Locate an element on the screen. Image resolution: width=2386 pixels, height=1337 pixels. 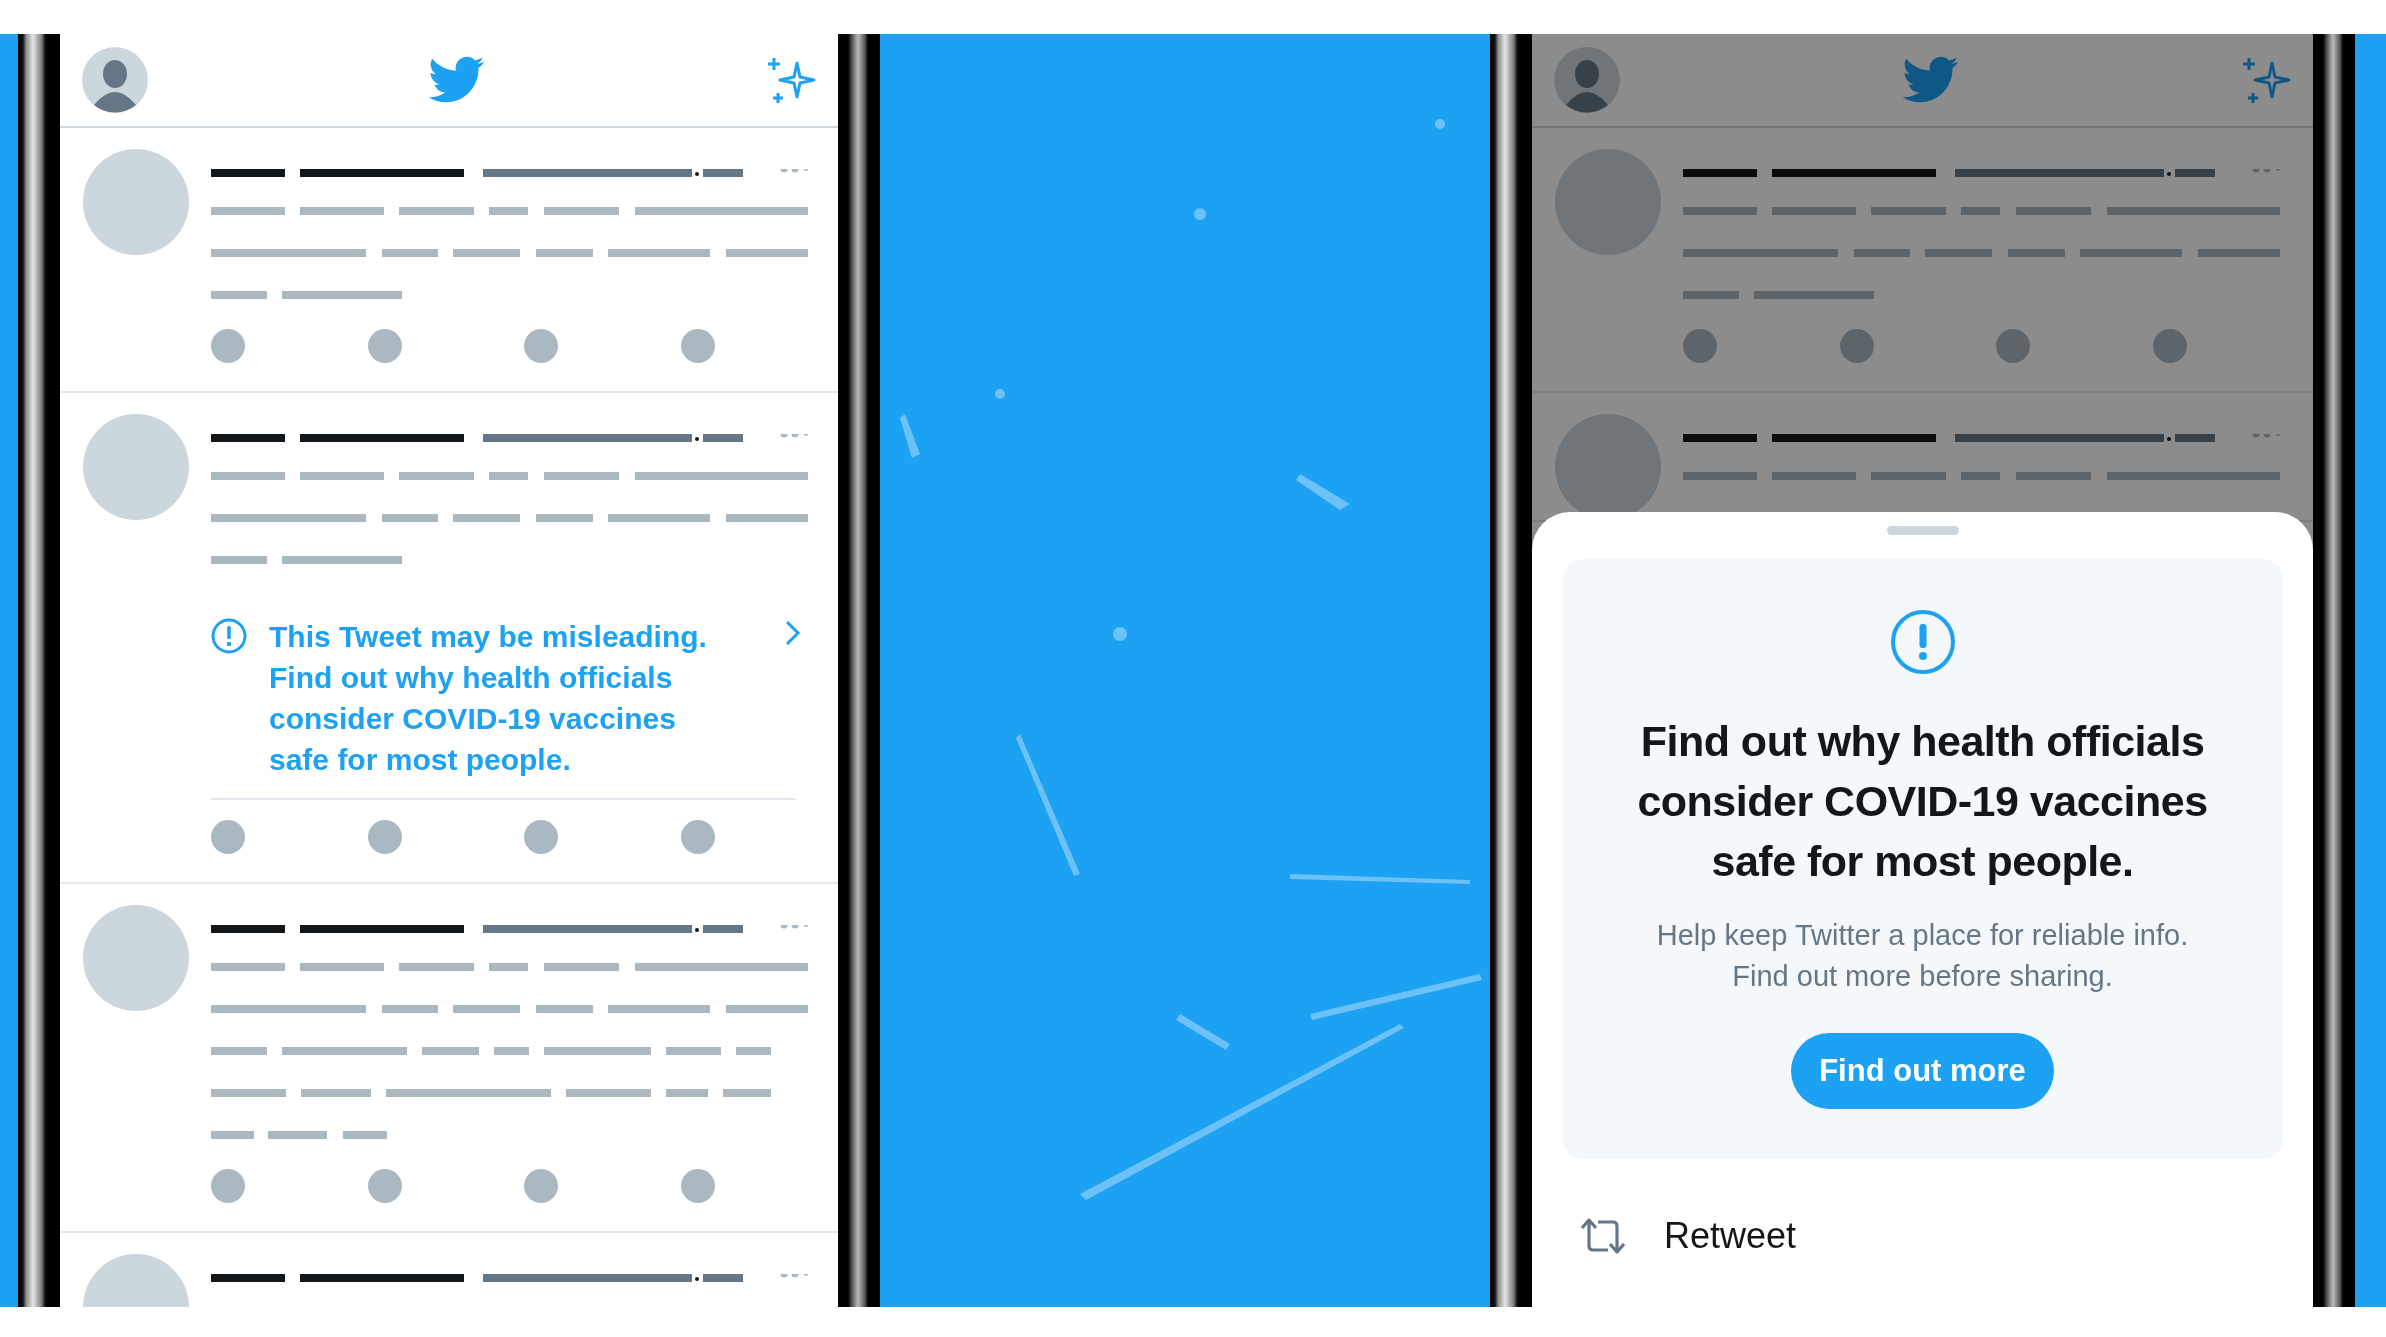
retweet-icon is located at coordinates (1603, 1236).